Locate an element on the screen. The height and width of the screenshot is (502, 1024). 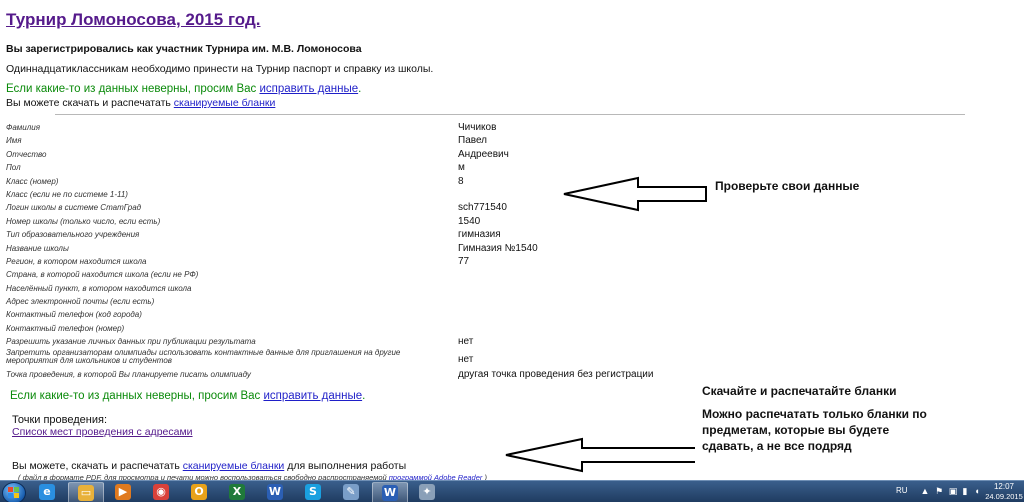
taskbar-app-button: ✎ is located at coordinates (351, 492).